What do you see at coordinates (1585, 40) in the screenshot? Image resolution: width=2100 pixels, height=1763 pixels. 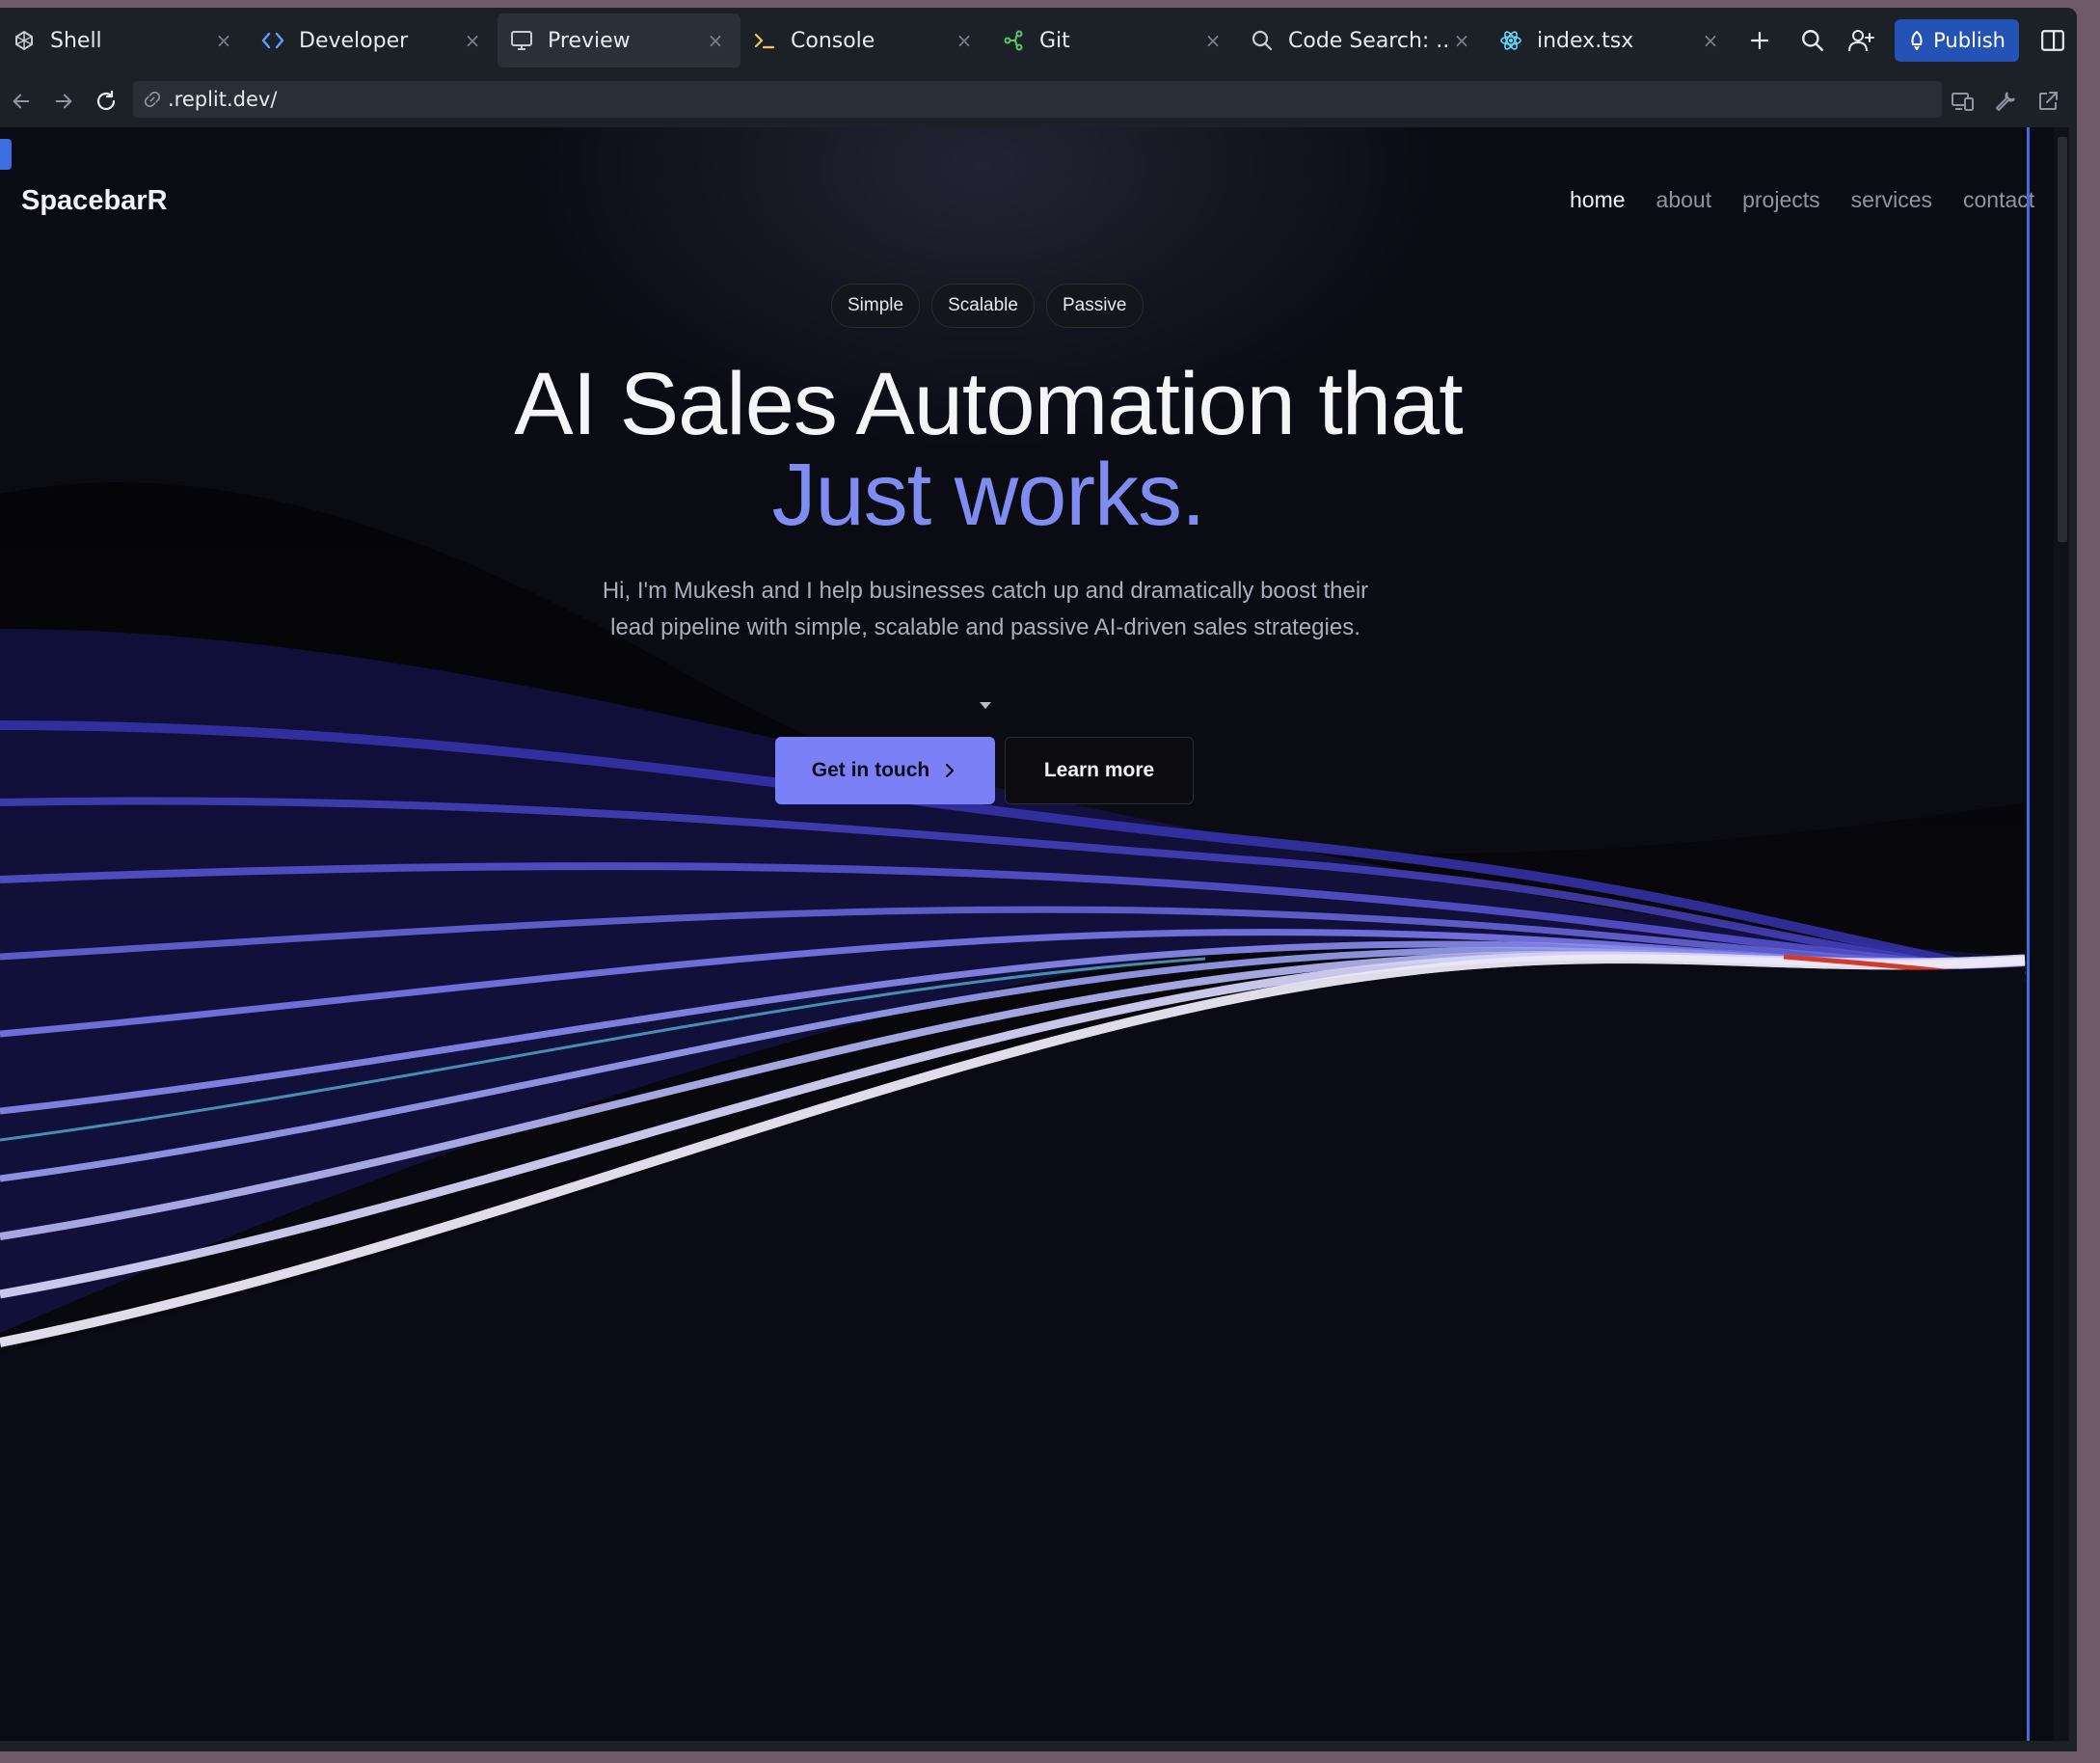 I see `tab-label: index.tsx` at bounding box center [1585, 40].